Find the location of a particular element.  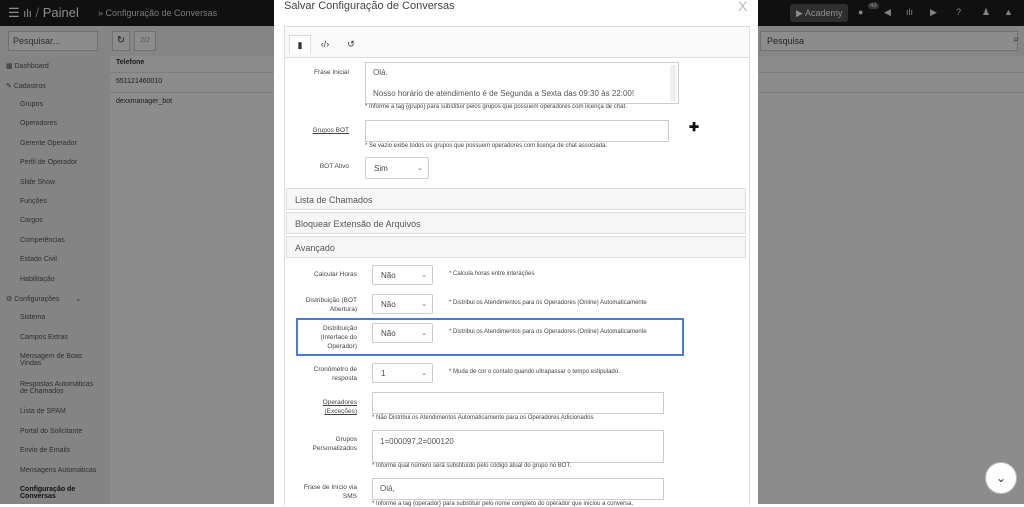

modal-title: Salvar Configuração de Conversas is located at coordinates (369, 6).